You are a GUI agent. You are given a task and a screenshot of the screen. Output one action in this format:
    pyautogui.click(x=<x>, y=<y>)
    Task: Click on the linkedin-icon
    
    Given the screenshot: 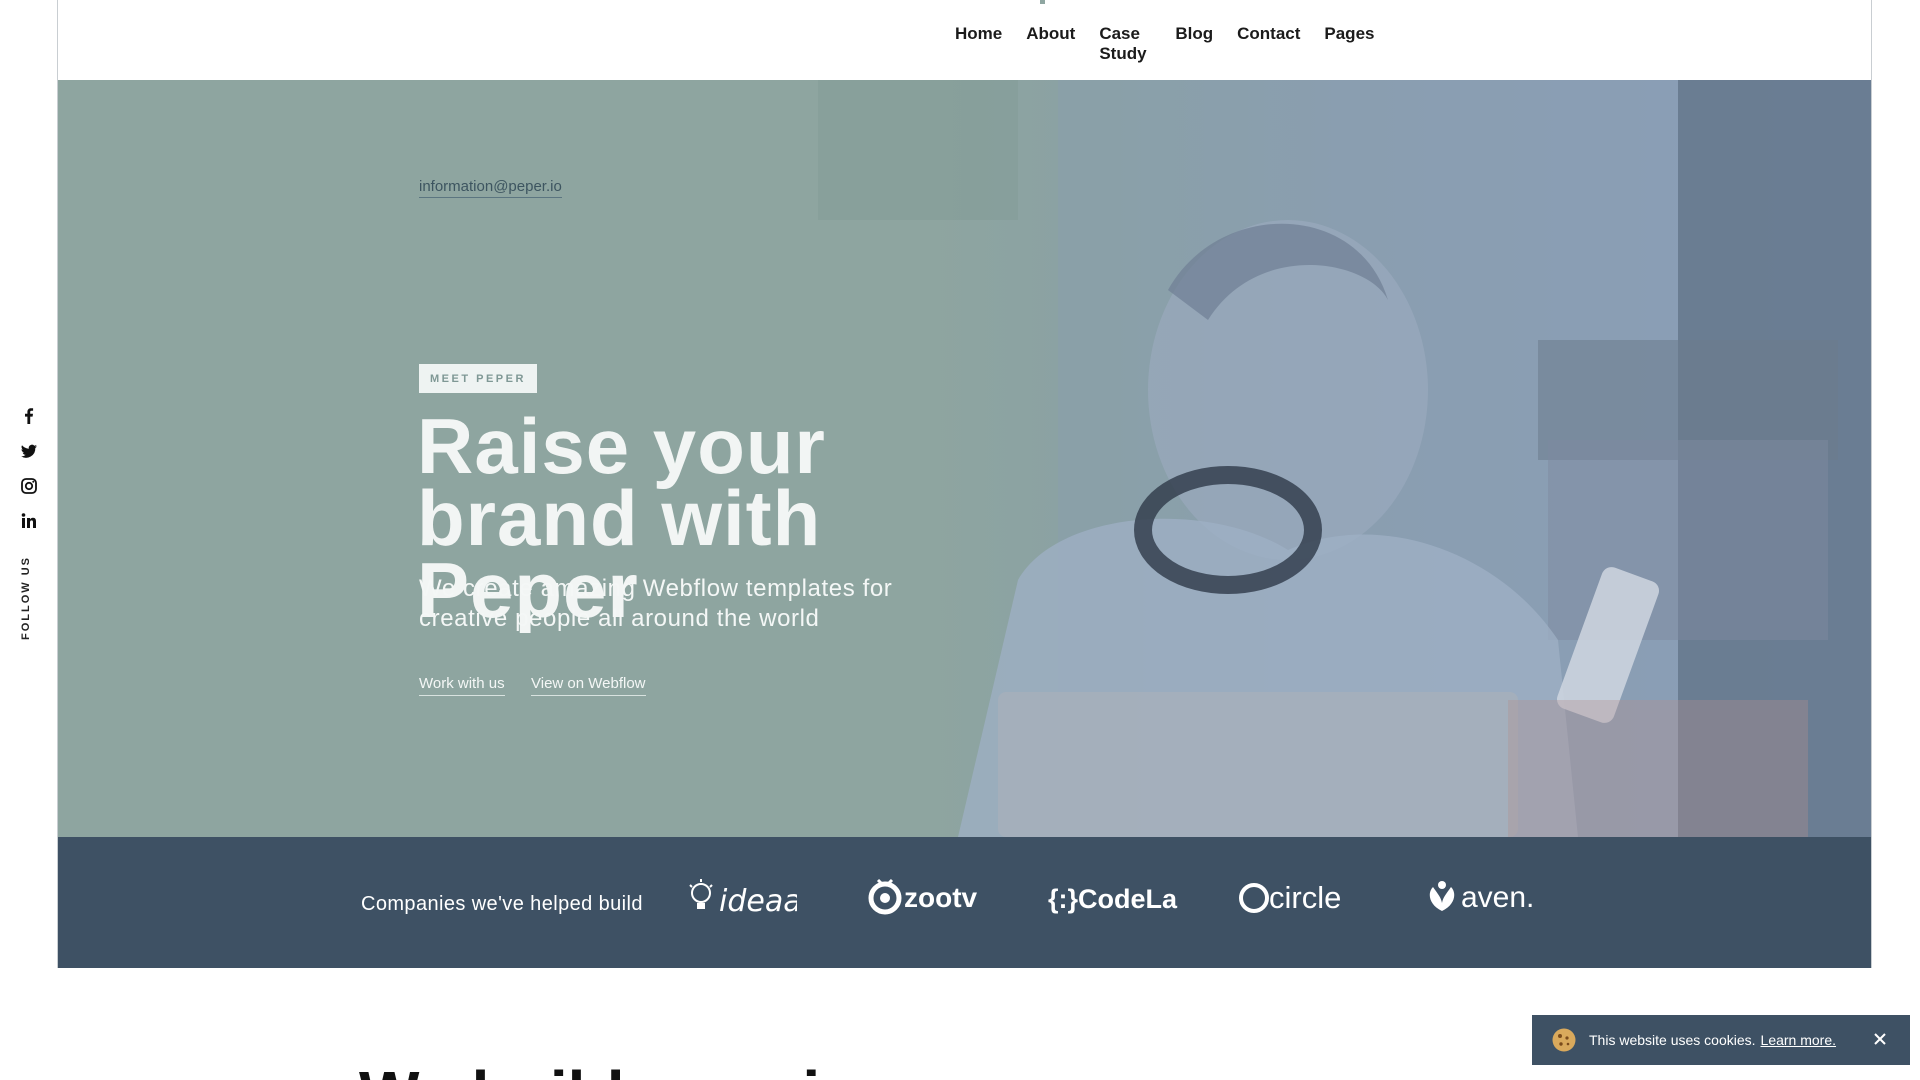 What is the action you would take?
    pyautogui.click(x=29, y=521)
    